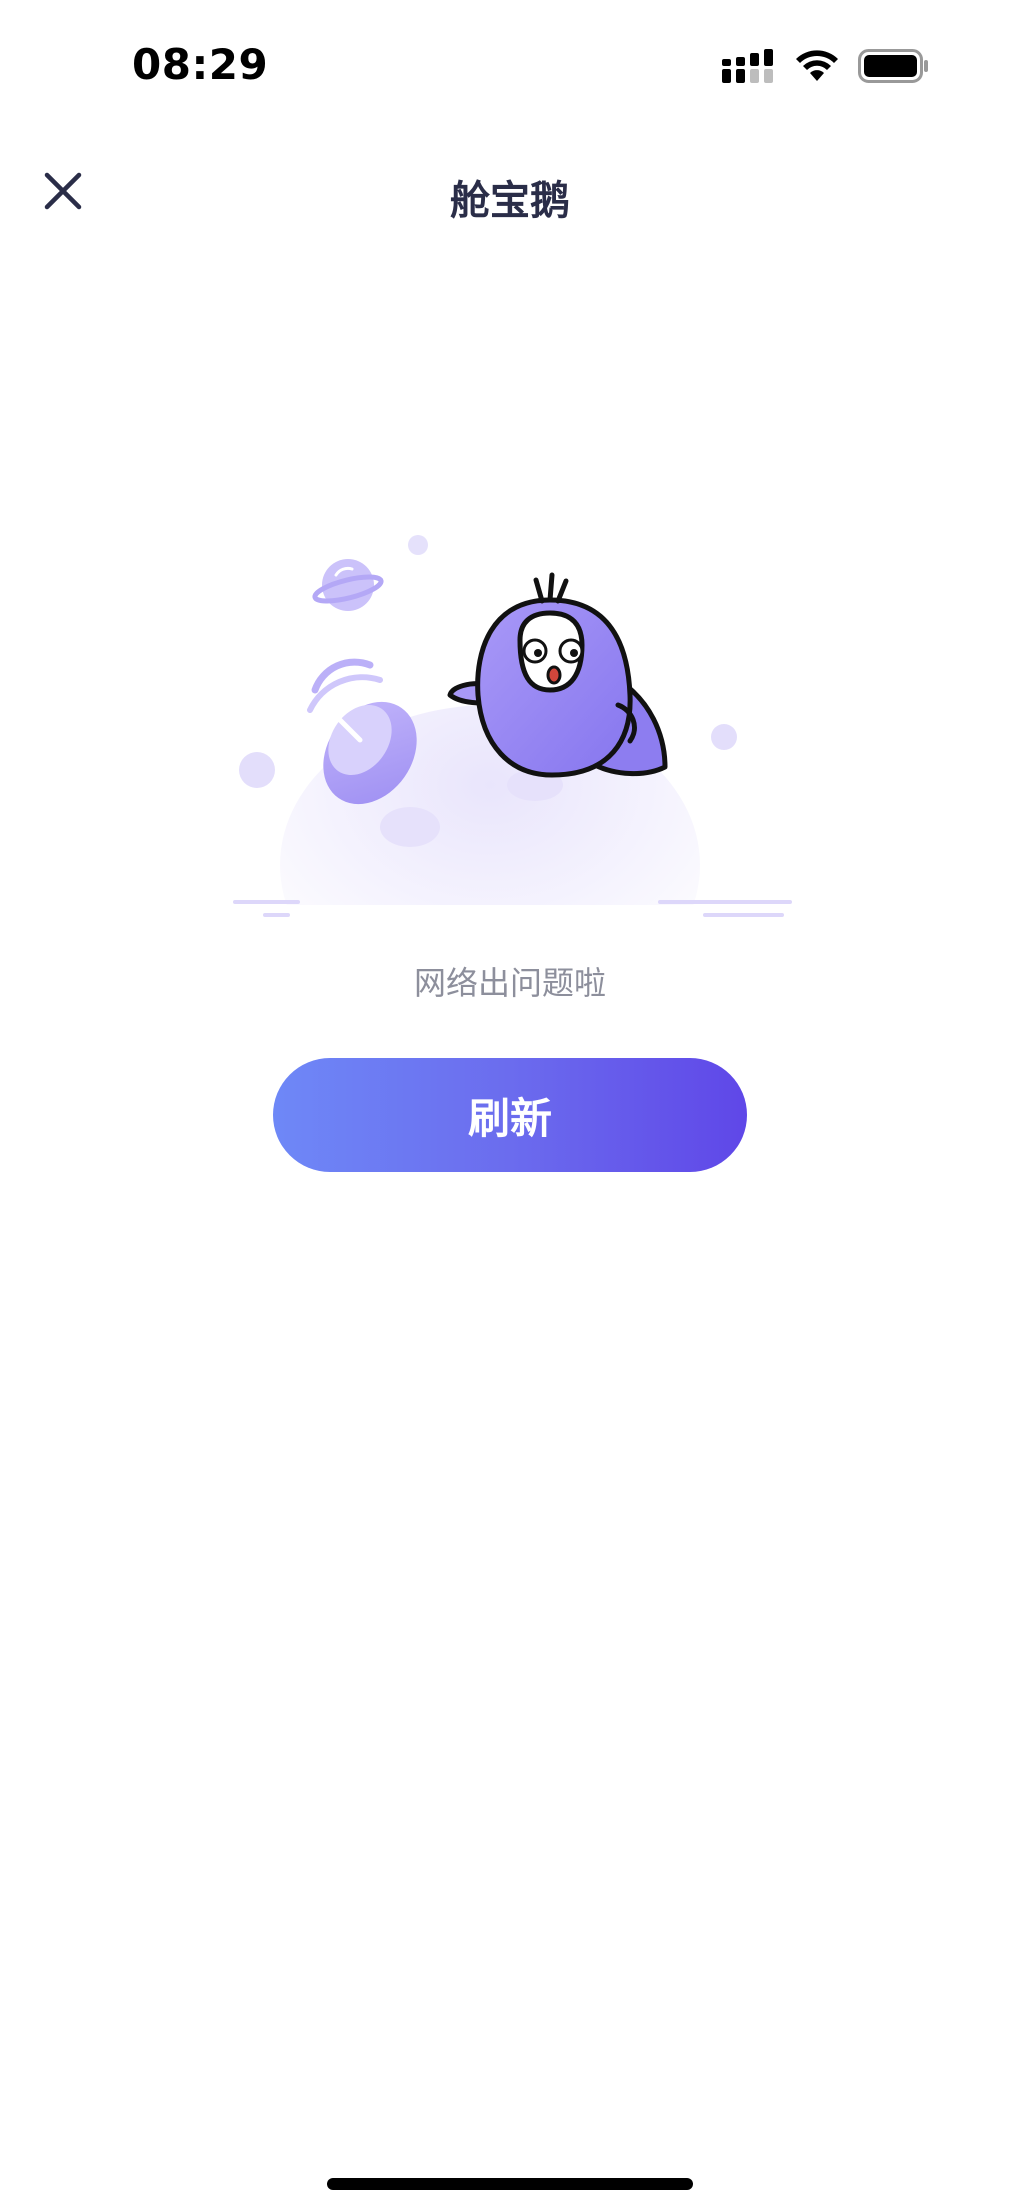  Describe the element at coordinates (509, 983) in the screenshot. I see `error-message: 网络出问题啦` at that location.